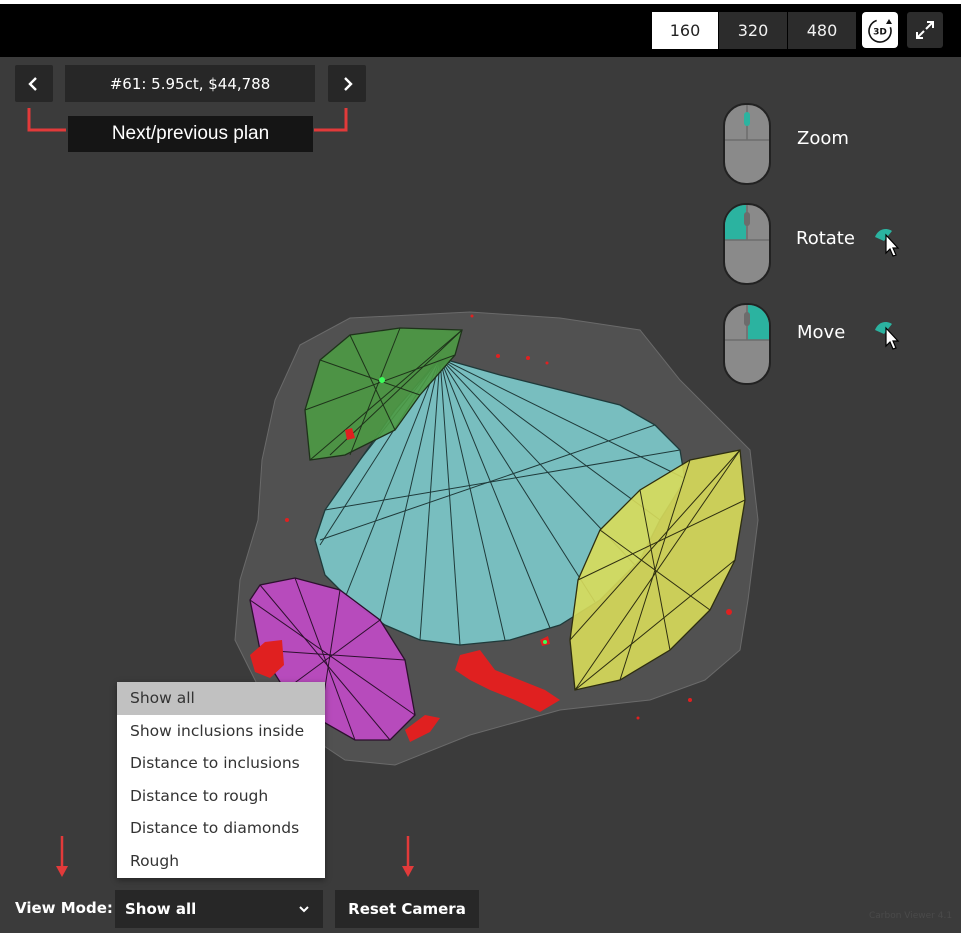 The image size is (961, 933). What do you see at coordinates (161, 909) in the screenshot?
I see `view-mode-selected-value: Show all` at bounding box center [161, 909].